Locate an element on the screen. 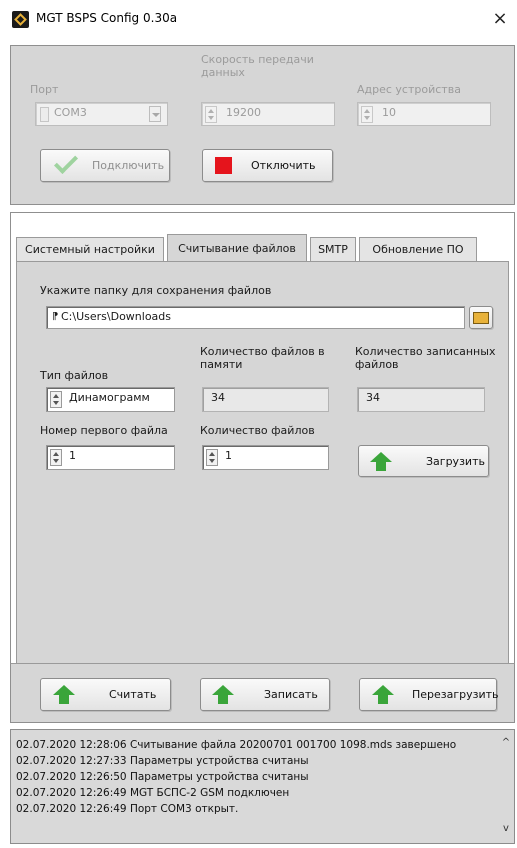  file-count-value: 1 is located at coordinates (228, 455).